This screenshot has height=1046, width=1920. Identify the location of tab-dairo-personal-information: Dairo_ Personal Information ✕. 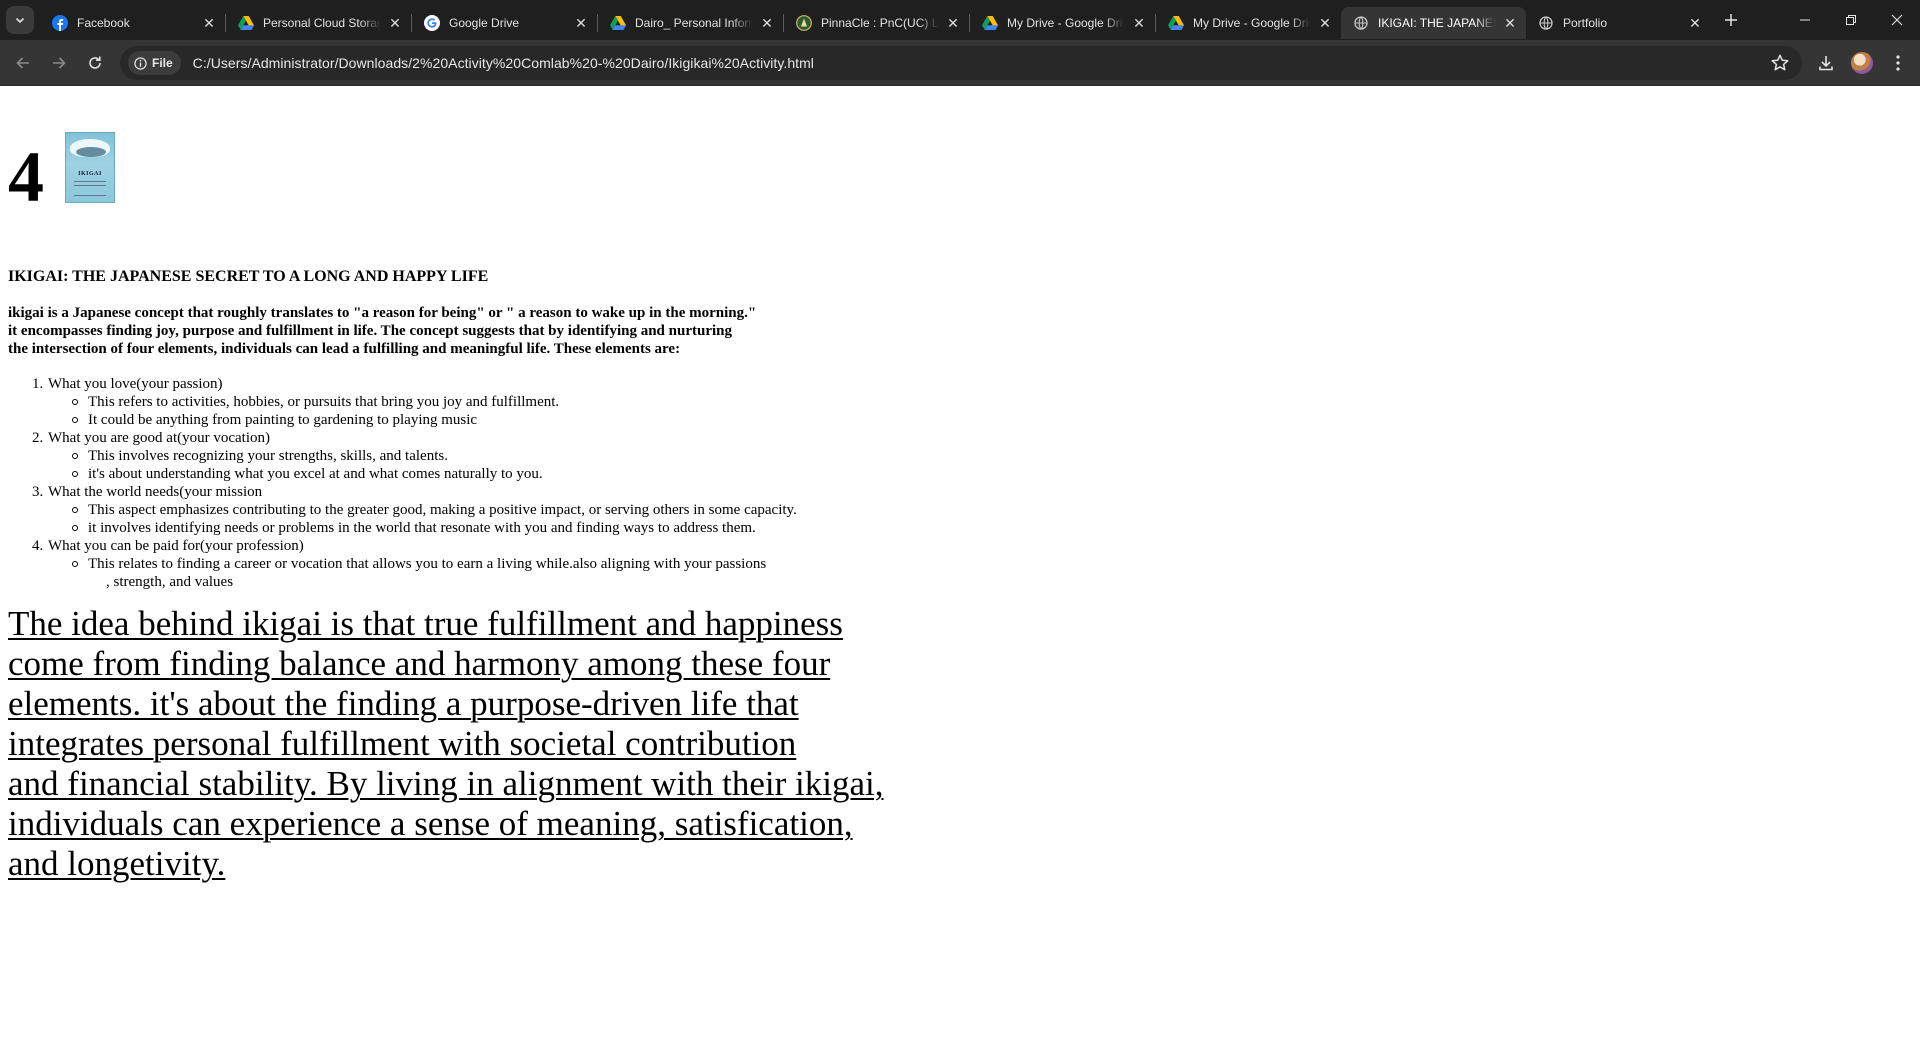
(690, 23).